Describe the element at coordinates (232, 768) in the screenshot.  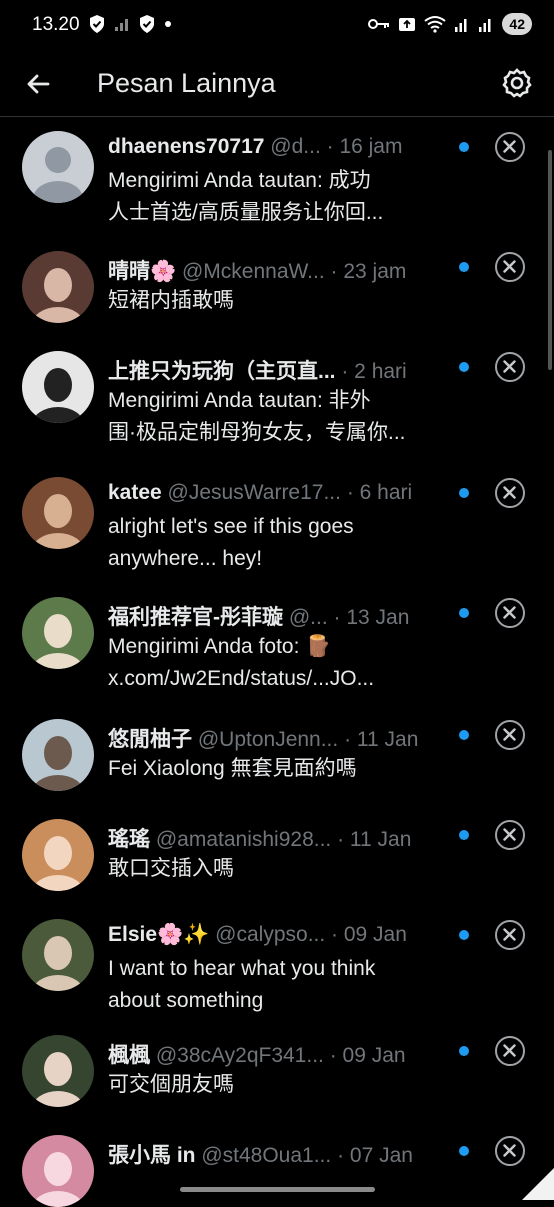
I see `message-line: Fei Xiaolong 無套見面約嗎` at that location.